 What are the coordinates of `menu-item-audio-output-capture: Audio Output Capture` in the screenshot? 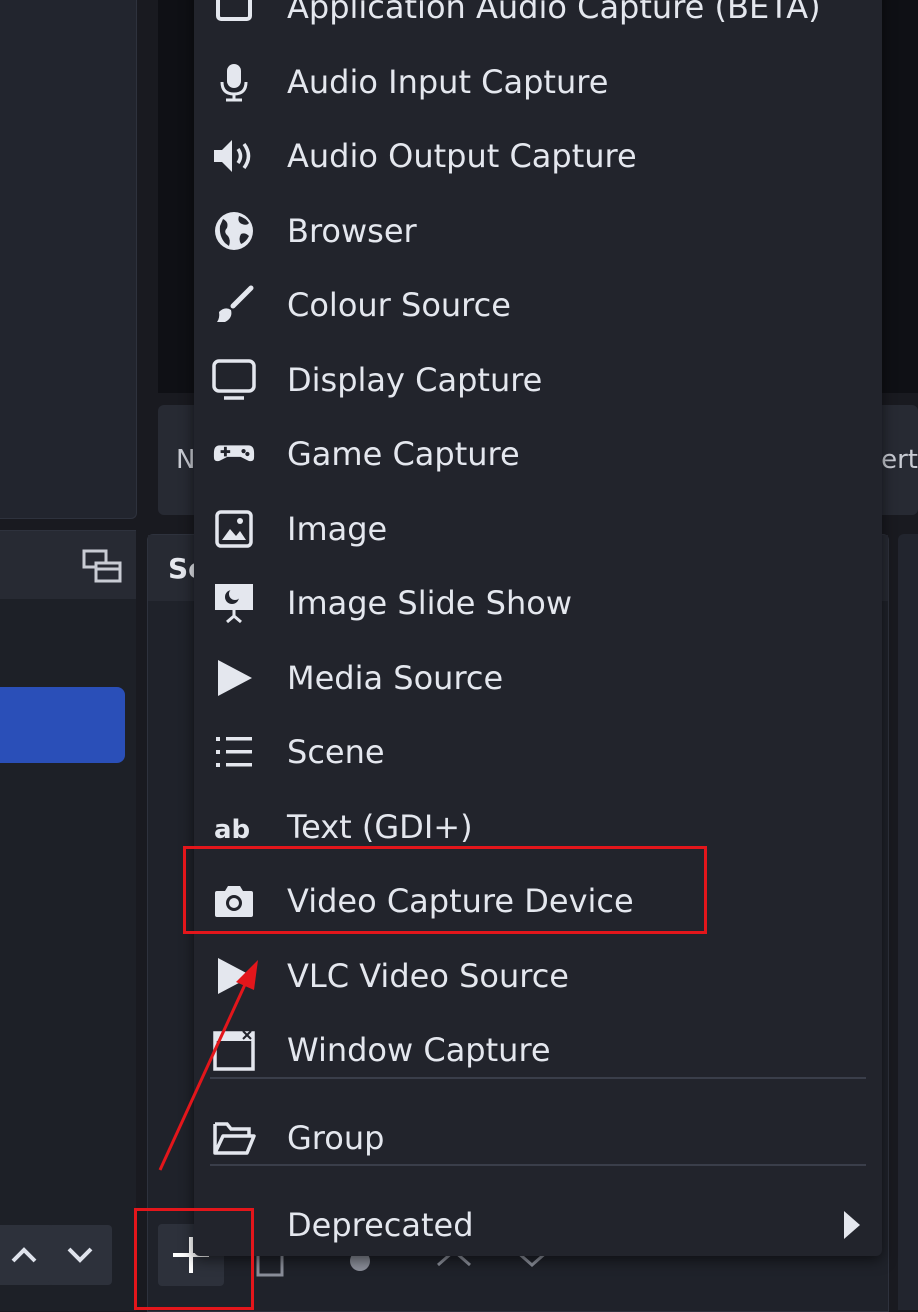 It's located at (538, 156).